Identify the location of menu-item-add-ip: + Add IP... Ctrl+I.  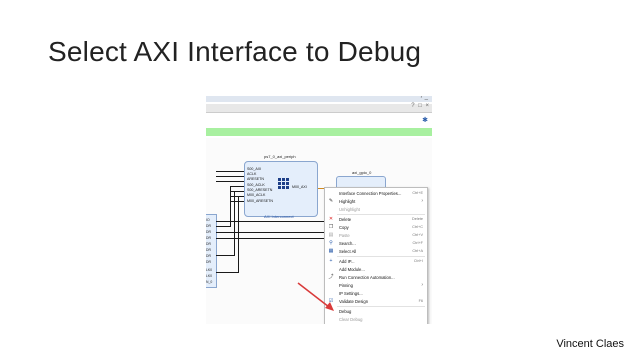
(376, 262).